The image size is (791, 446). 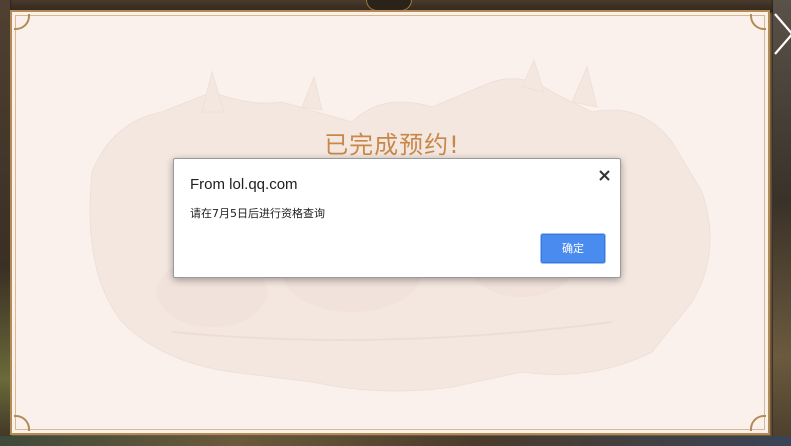 I want to click on backdrop-right-strip, so click(x=782, y=223).